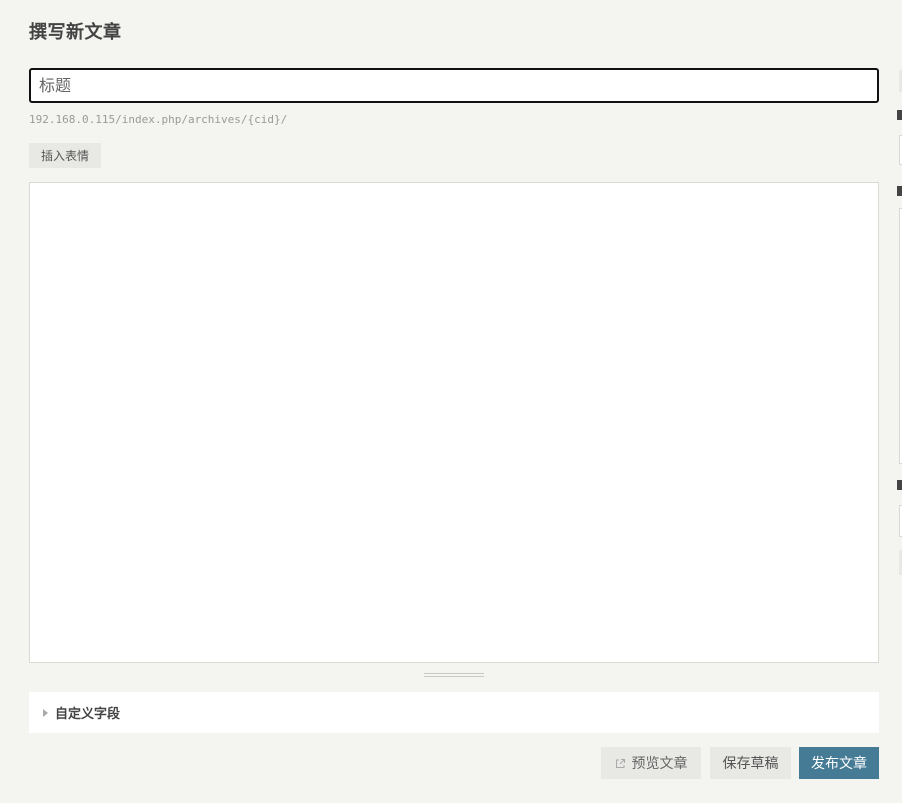 This screenshot has height=803, width=902. Describe the element at coordinates (454, 712) in the screenshot. I see `custom-fields-toggle: 自定义字段` at that location.